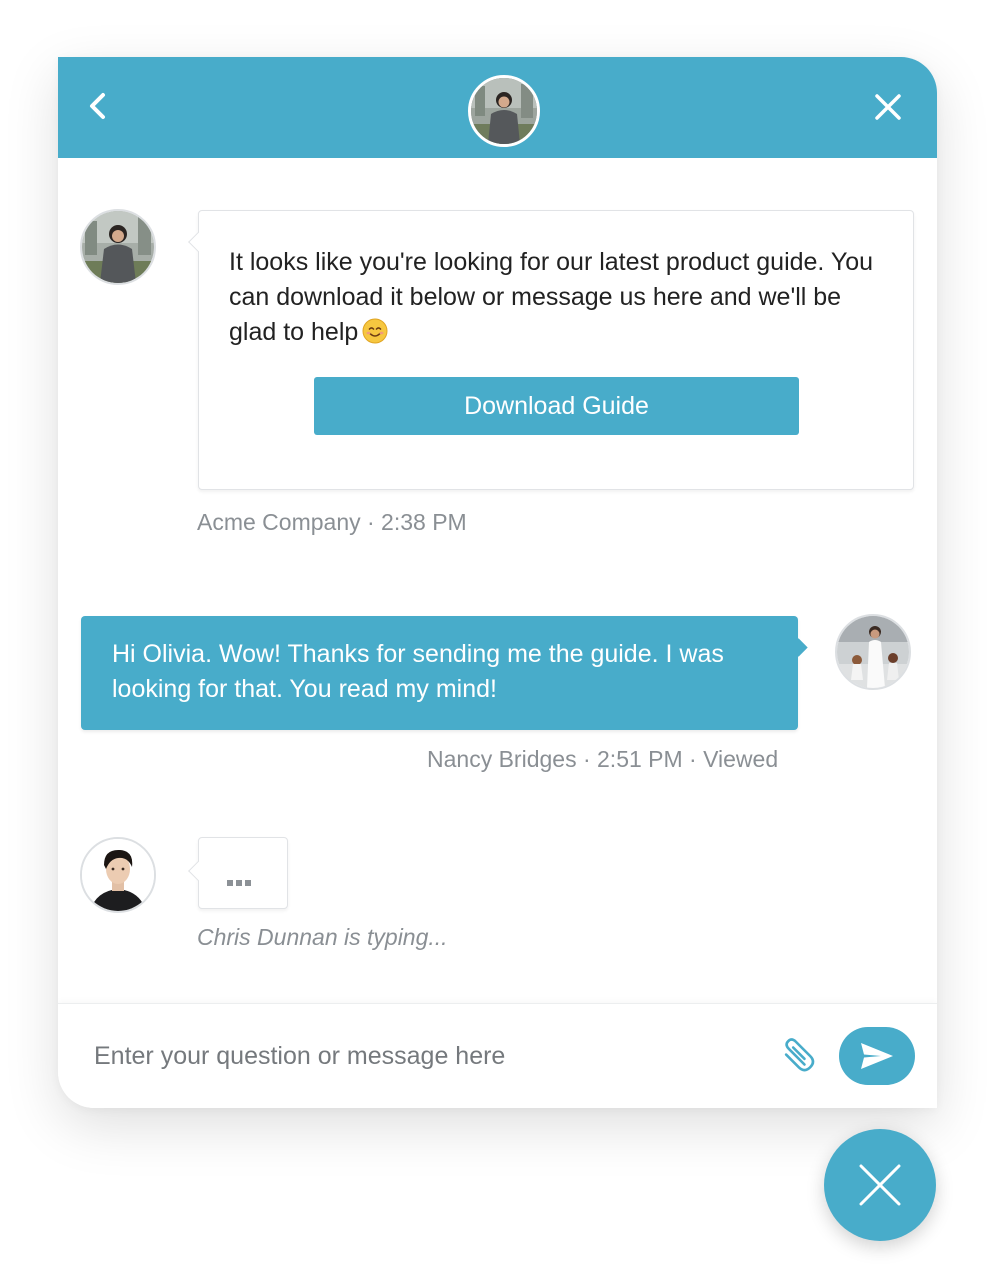  I want to click on chat-header, so click(497, 107).